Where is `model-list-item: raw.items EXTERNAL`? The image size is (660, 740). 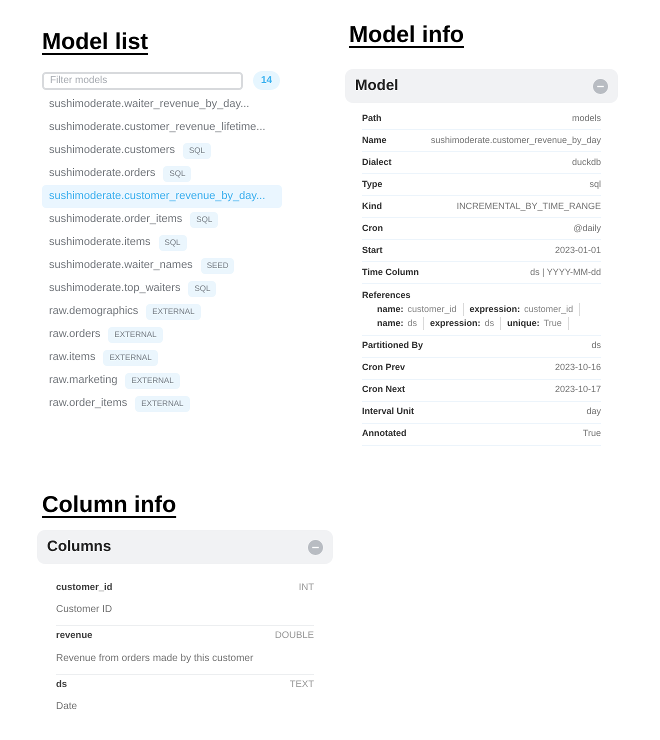
model-list-item: raw.items EXTERNAL is located at coordinates (162, 357).